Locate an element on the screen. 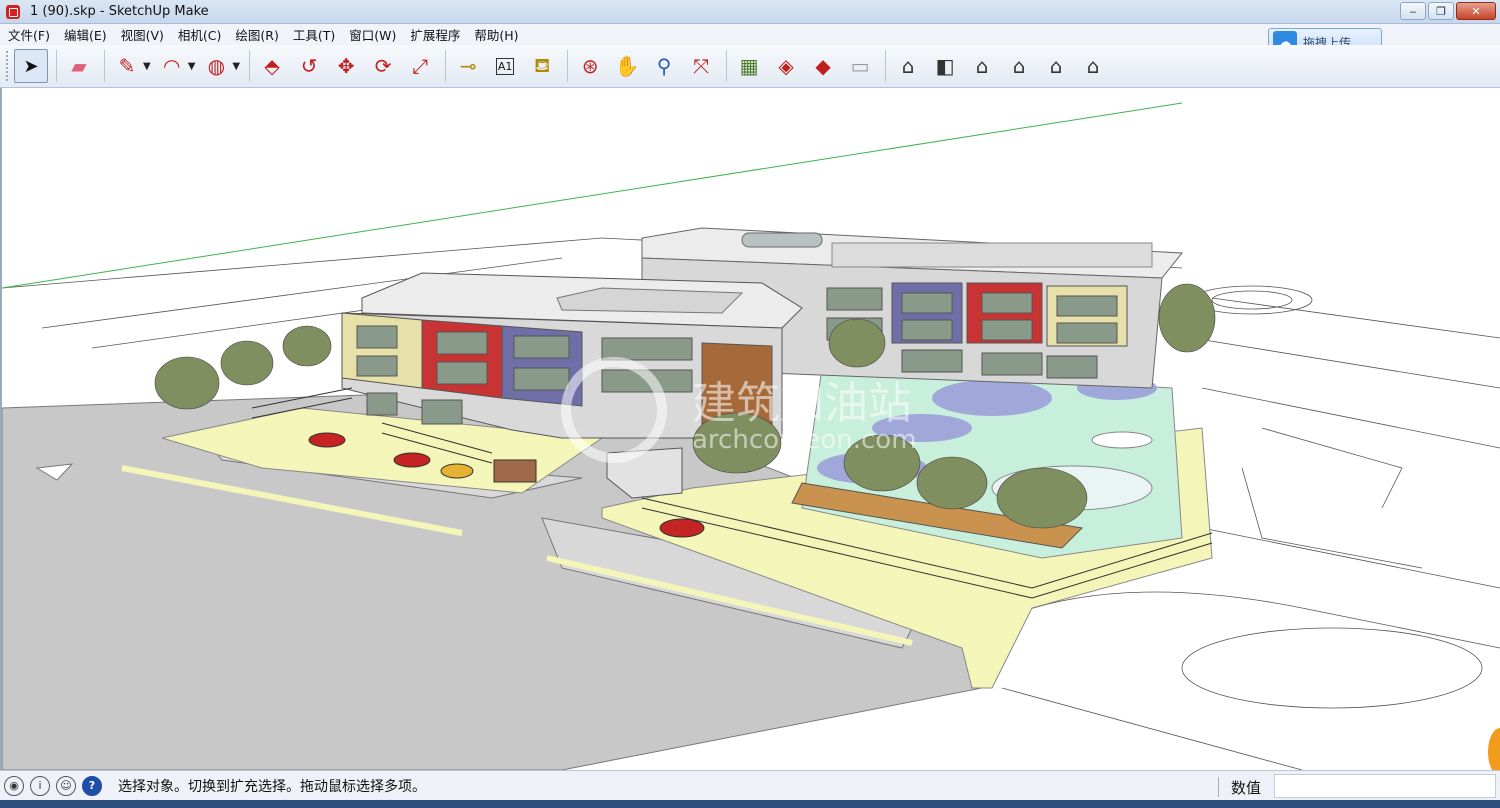 This screenshot has height=808, width=1500. polygon-icon: ◍ is located at coordinates (216, 66).